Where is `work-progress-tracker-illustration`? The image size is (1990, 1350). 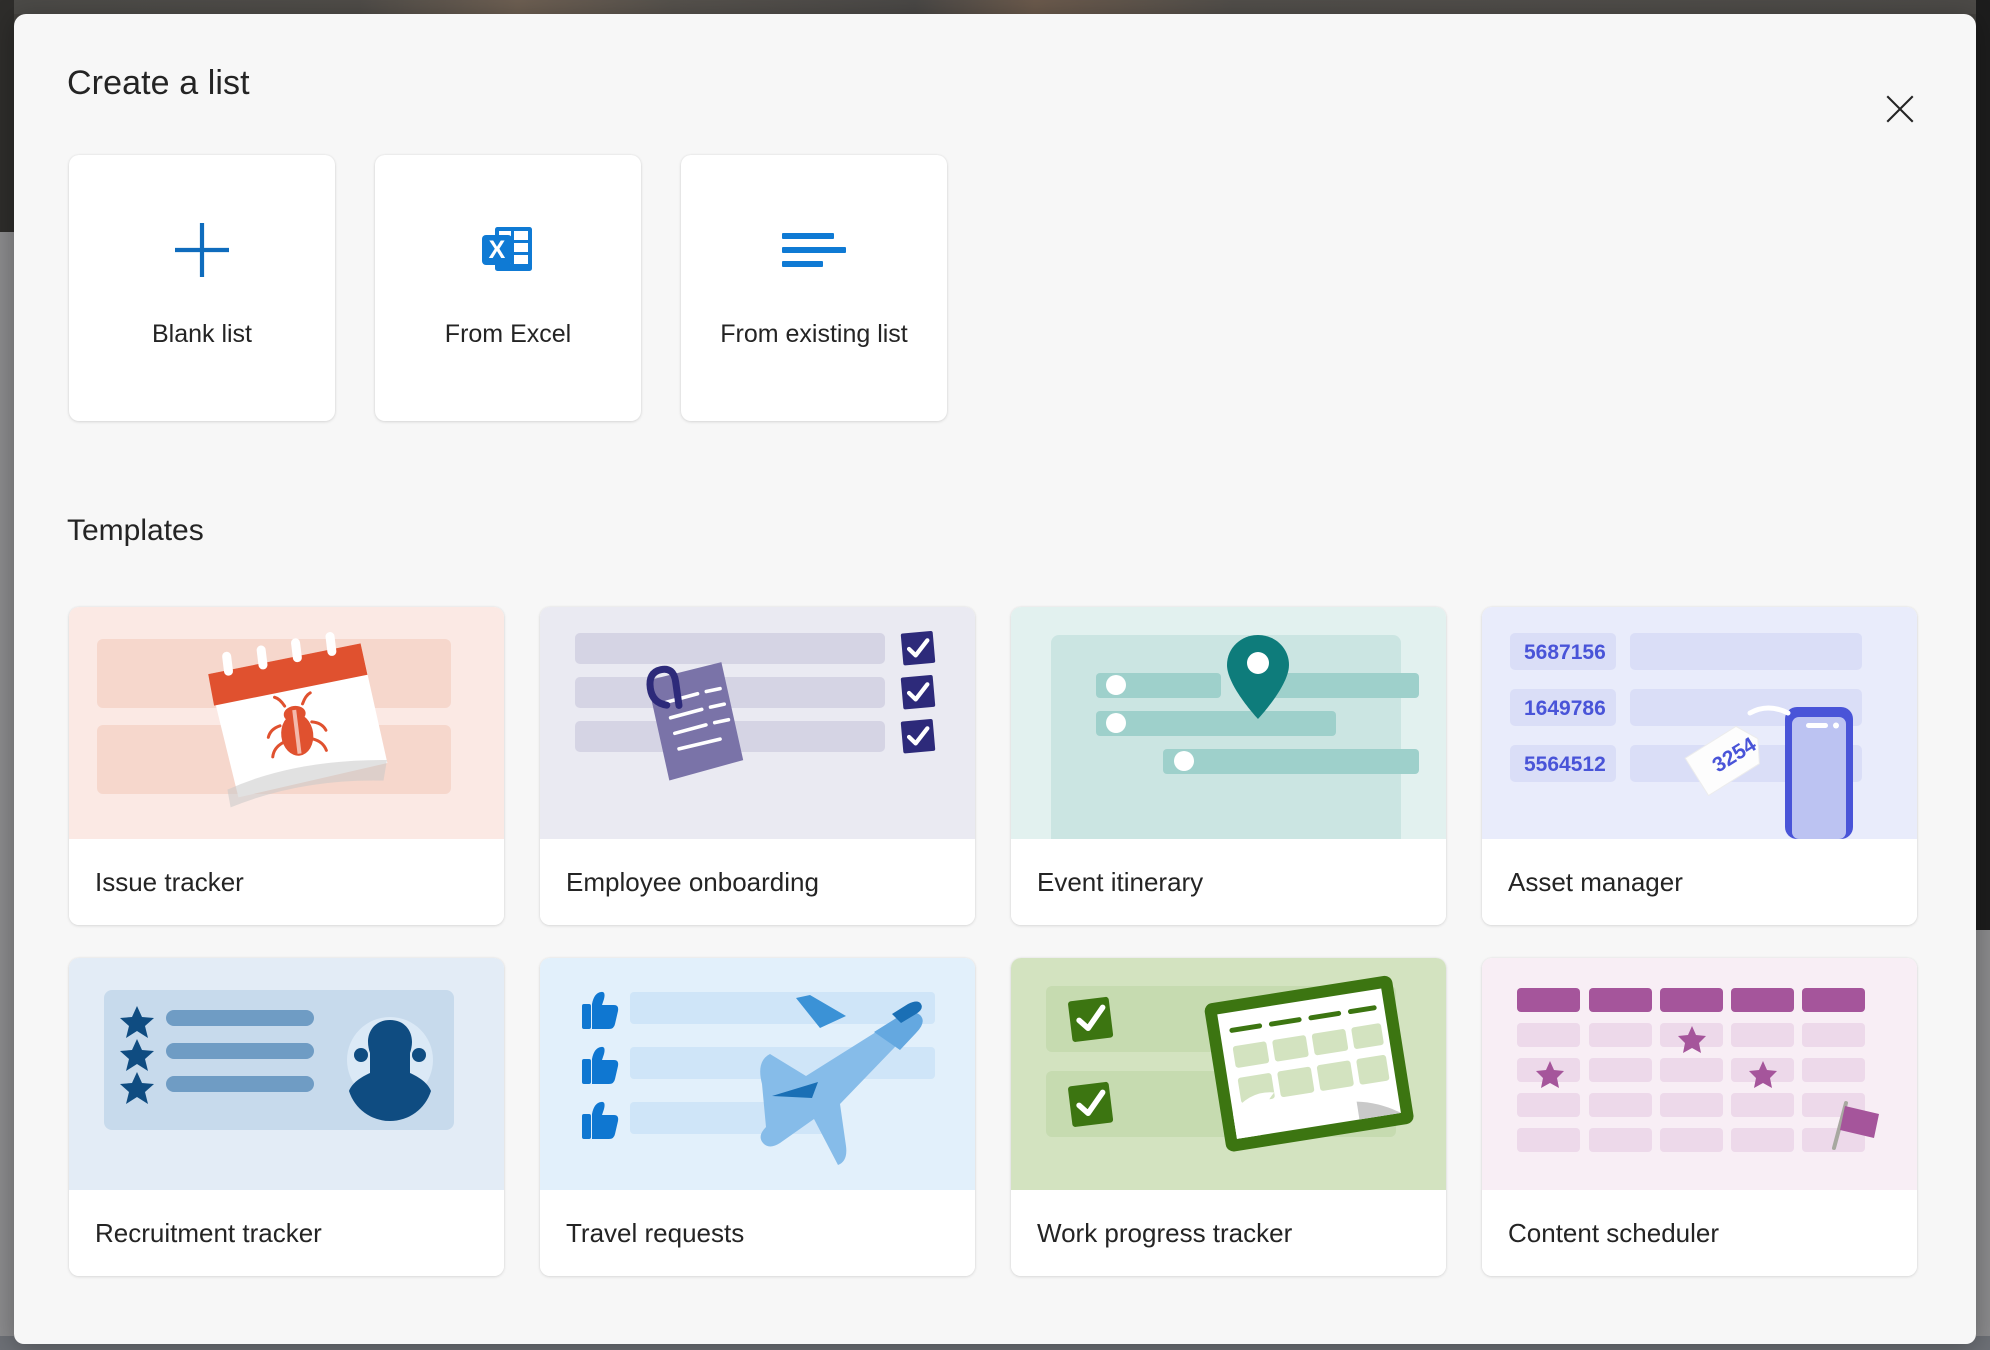 work-progress-tracker-illustration is located at coordinates (1230, 1063).